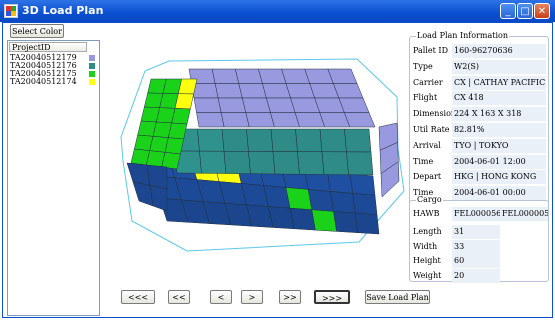 The height and width of the screenshot is (320, 555). I want to click on prev-page-button: <<, so click(179, 297).